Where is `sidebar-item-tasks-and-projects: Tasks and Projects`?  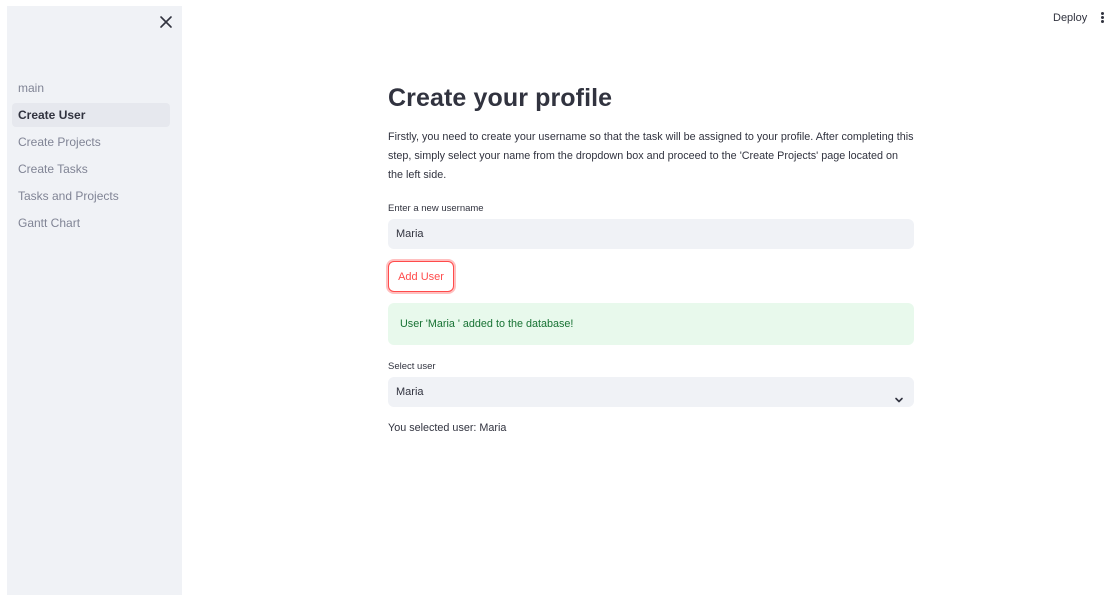
sidebar-item-tasks-and-projects: Tasks and Projects is located at coordinates (91, 196).